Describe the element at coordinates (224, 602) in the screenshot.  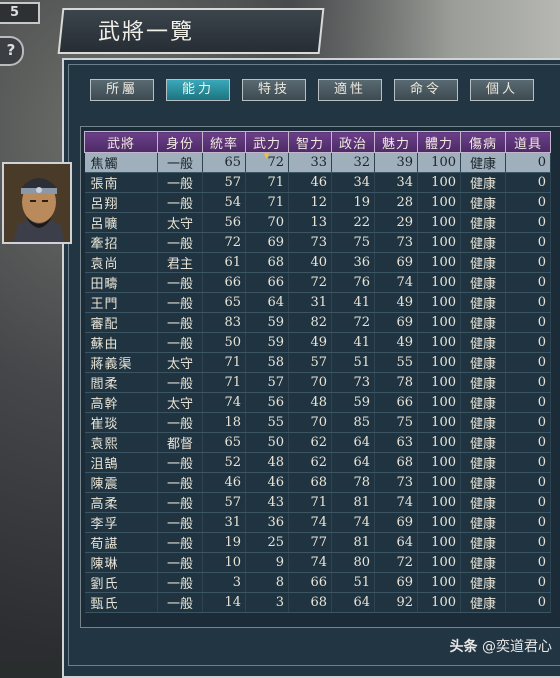
I see `cell-統率: 14` at that location.